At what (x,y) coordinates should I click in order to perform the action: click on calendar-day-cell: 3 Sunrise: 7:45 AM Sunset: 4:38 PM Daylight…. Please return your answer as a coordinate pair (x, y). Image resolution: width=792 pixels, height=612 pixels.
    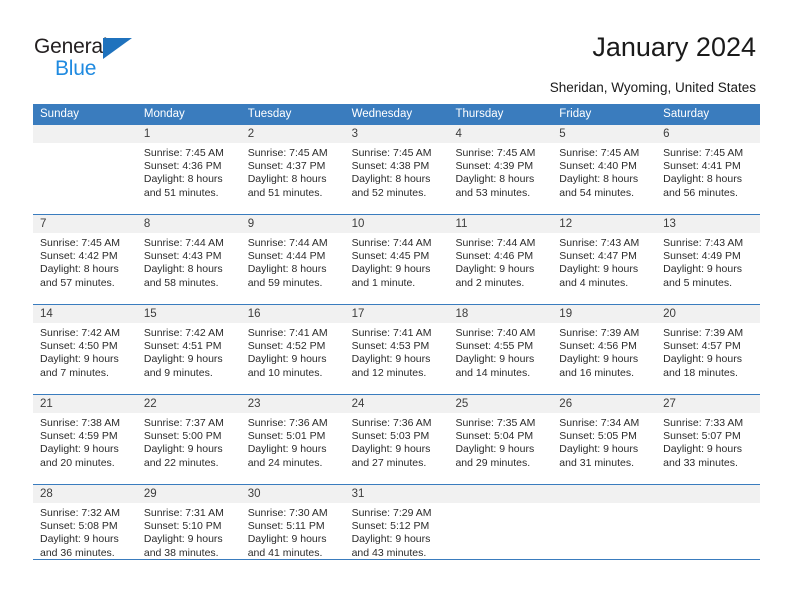
    Looking at the image, I should click on (396, 169).